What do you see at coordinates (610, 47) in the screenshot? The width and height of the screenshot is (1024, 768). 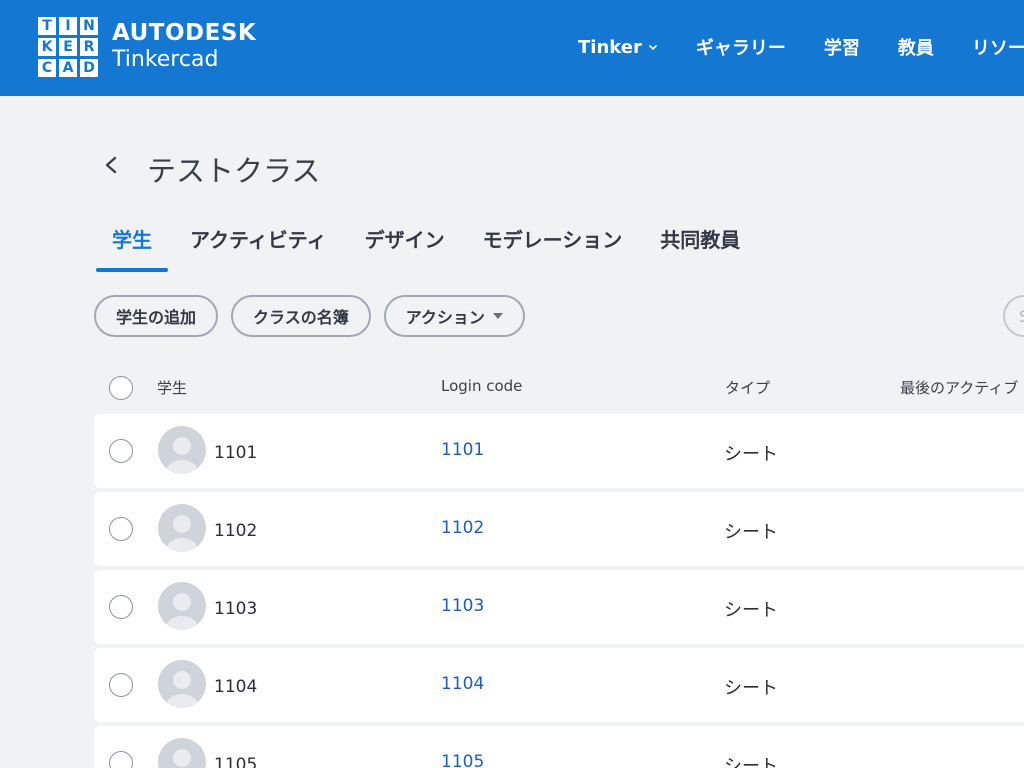 I see `nav-tinker-label: Tinker` at bounding box center [610, 47].